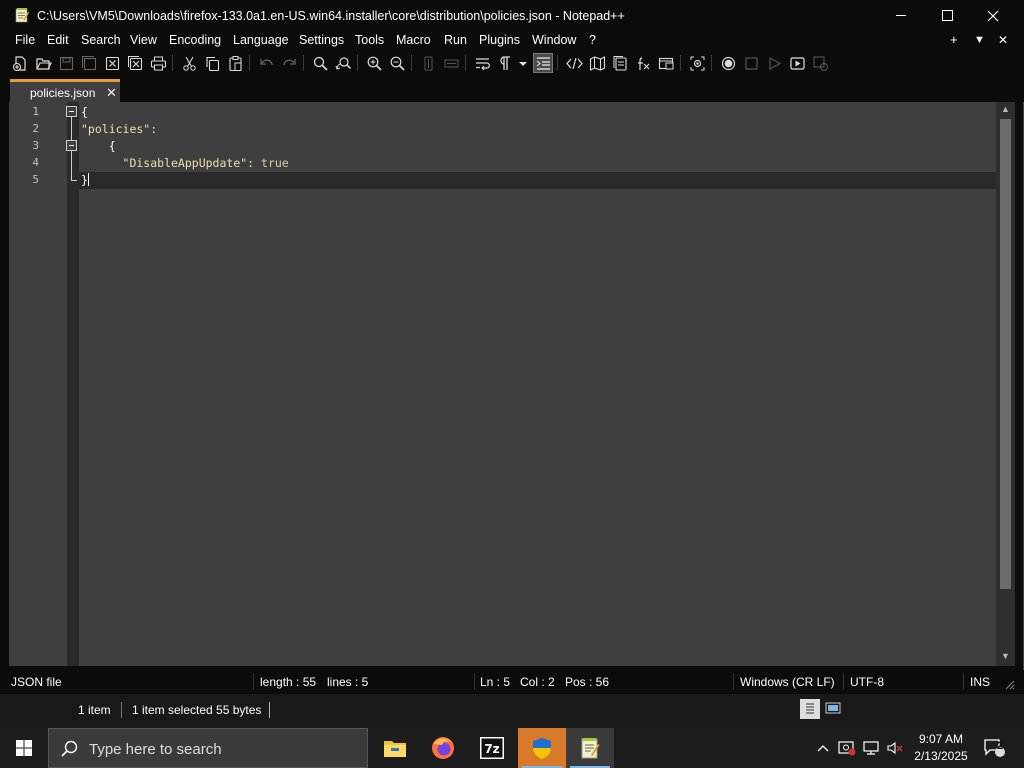 This screenshot has width=1024, height=768. Describe the element at coordinates (543, 63) in the screenshot. I see `indent-guide-button` at that location.